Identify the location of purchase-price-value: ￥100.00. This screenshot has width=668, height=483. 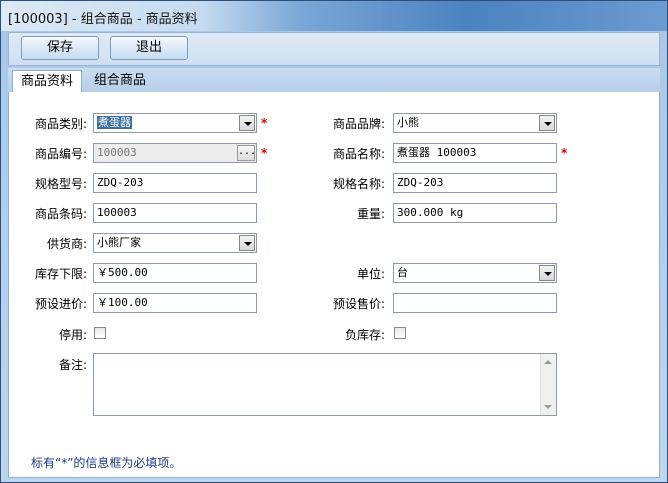
(122, 302).